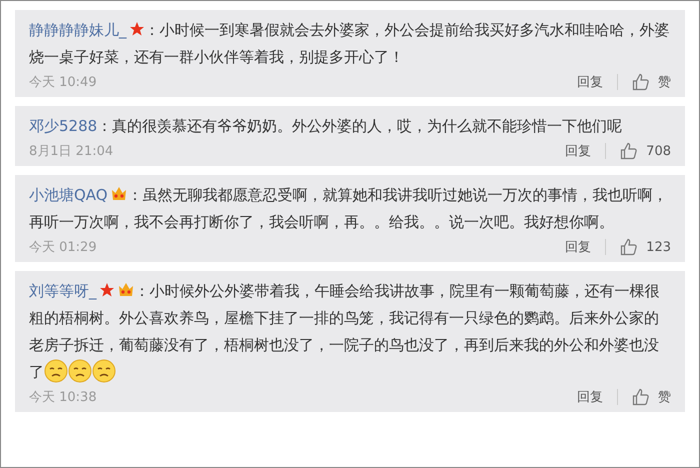 The height and width of the screenshot is (468, 700). What do you see at coordinates (349, 209) in the screenshot?
I see `comment-text: 小池塘QAQ ：虽然无聊我都愿意忍受啊，就算她和我讲我听过她说一万次的事情，我也听啊，再听一万次啊，我不会再打断你了，我会听啊，再。。给我。。说一次吧。我好想你啊。` at bounding box center [349, 209].